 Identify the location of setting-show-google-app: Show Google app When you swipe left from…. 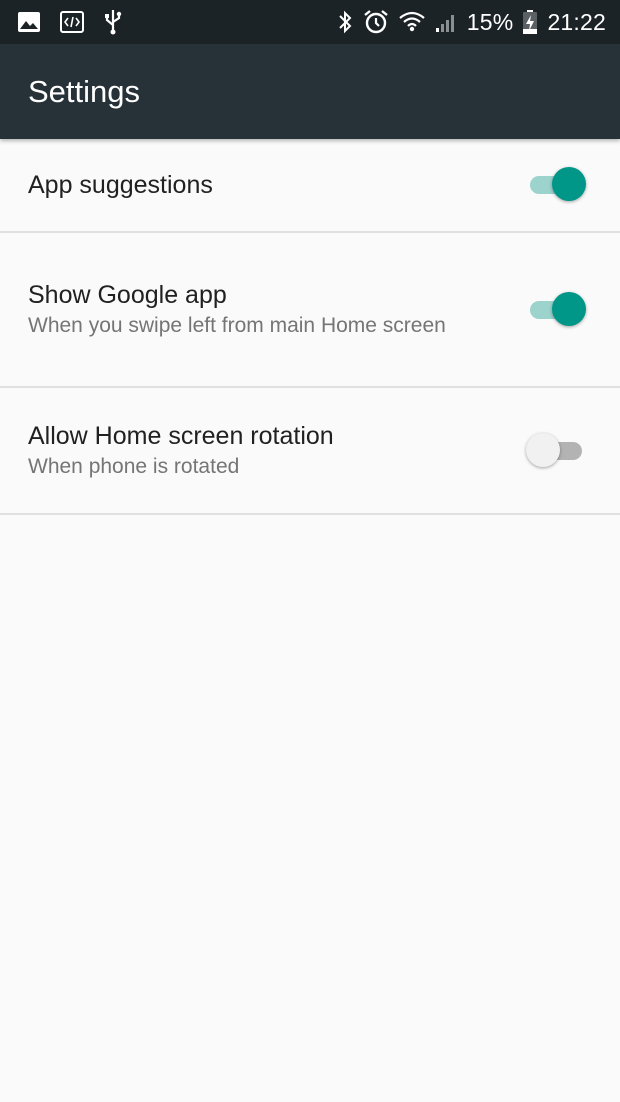
(310, 310).